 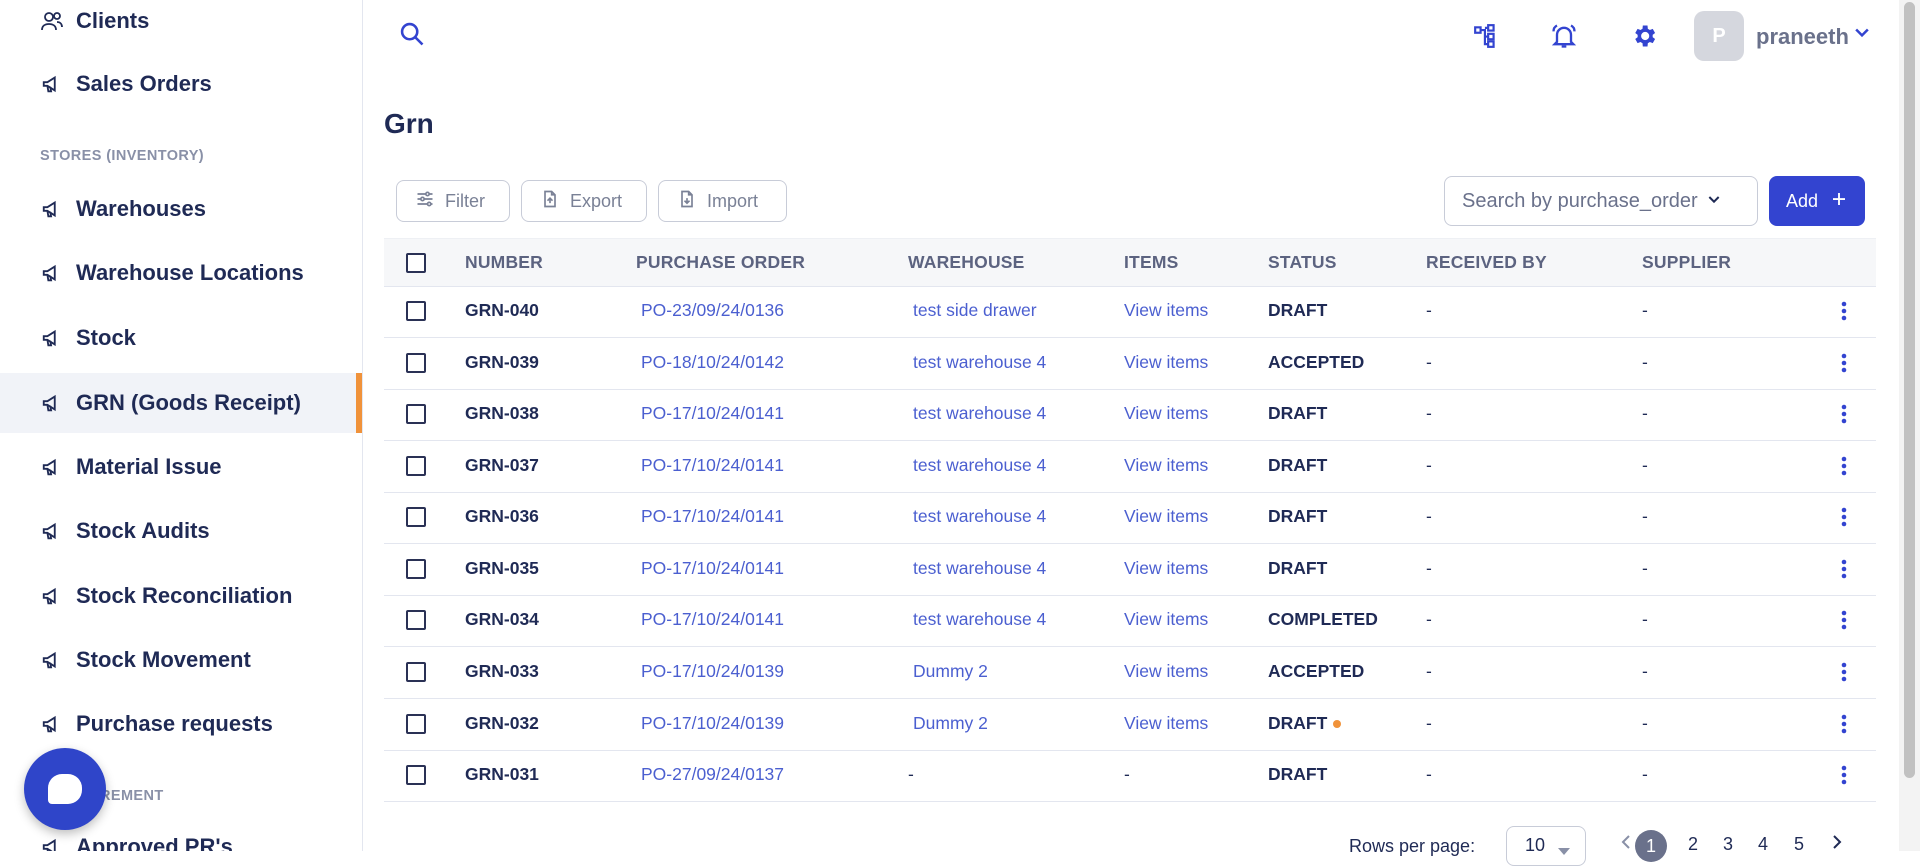 What do you see at coordinates (1651, 846) in the screenshot?
I see `page-button-1: 1` at bounding box center [1651, 846].